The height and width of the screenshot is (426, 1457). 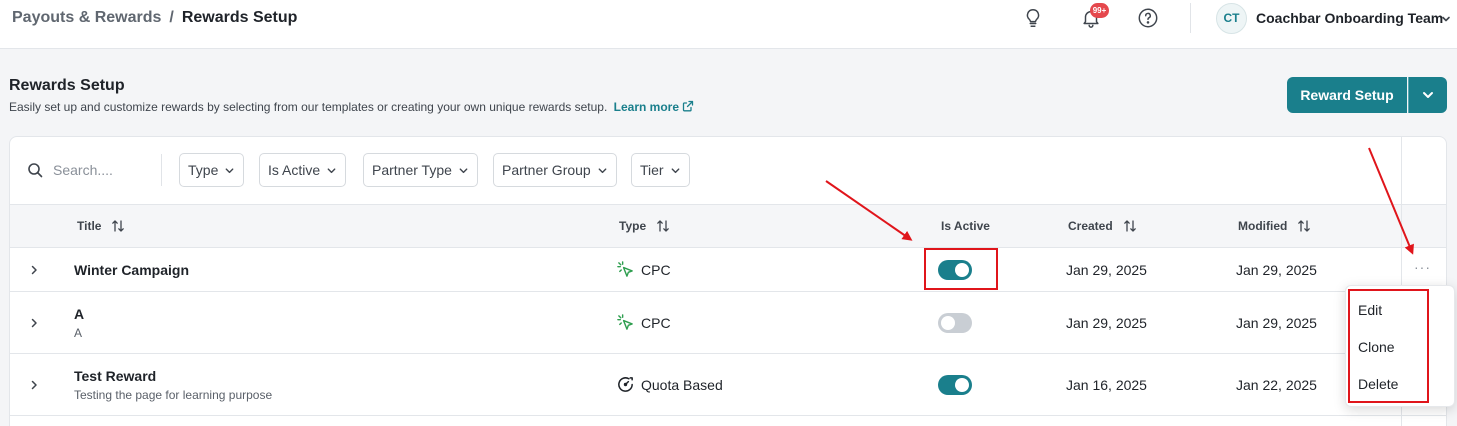 I want to click on help-icon, so click(x=1148, y=18).